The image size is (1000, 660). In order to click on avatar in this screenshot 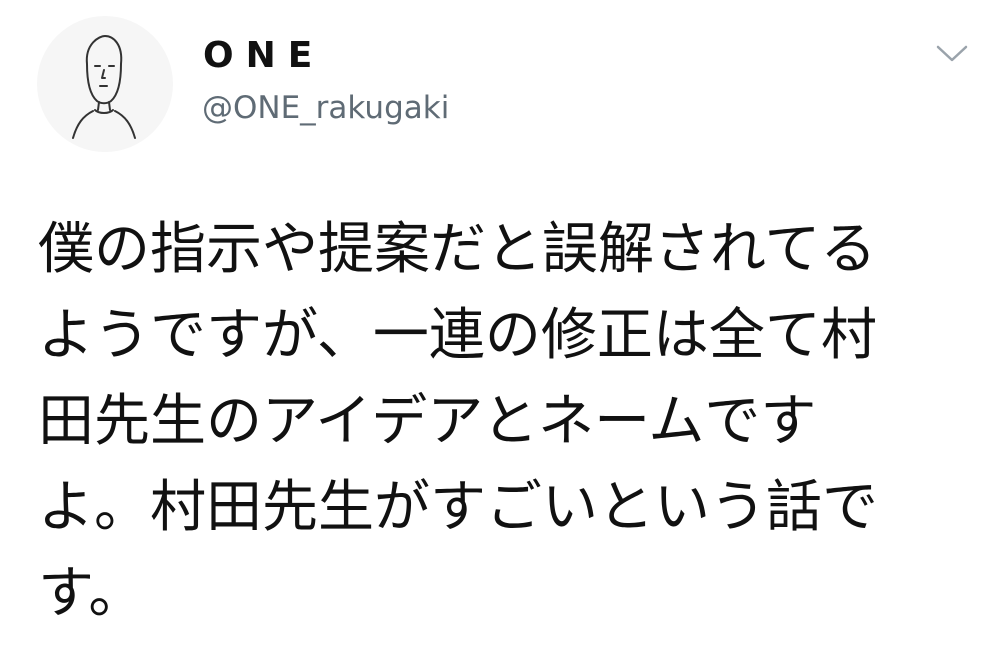, I will do `click(105, 84)`.